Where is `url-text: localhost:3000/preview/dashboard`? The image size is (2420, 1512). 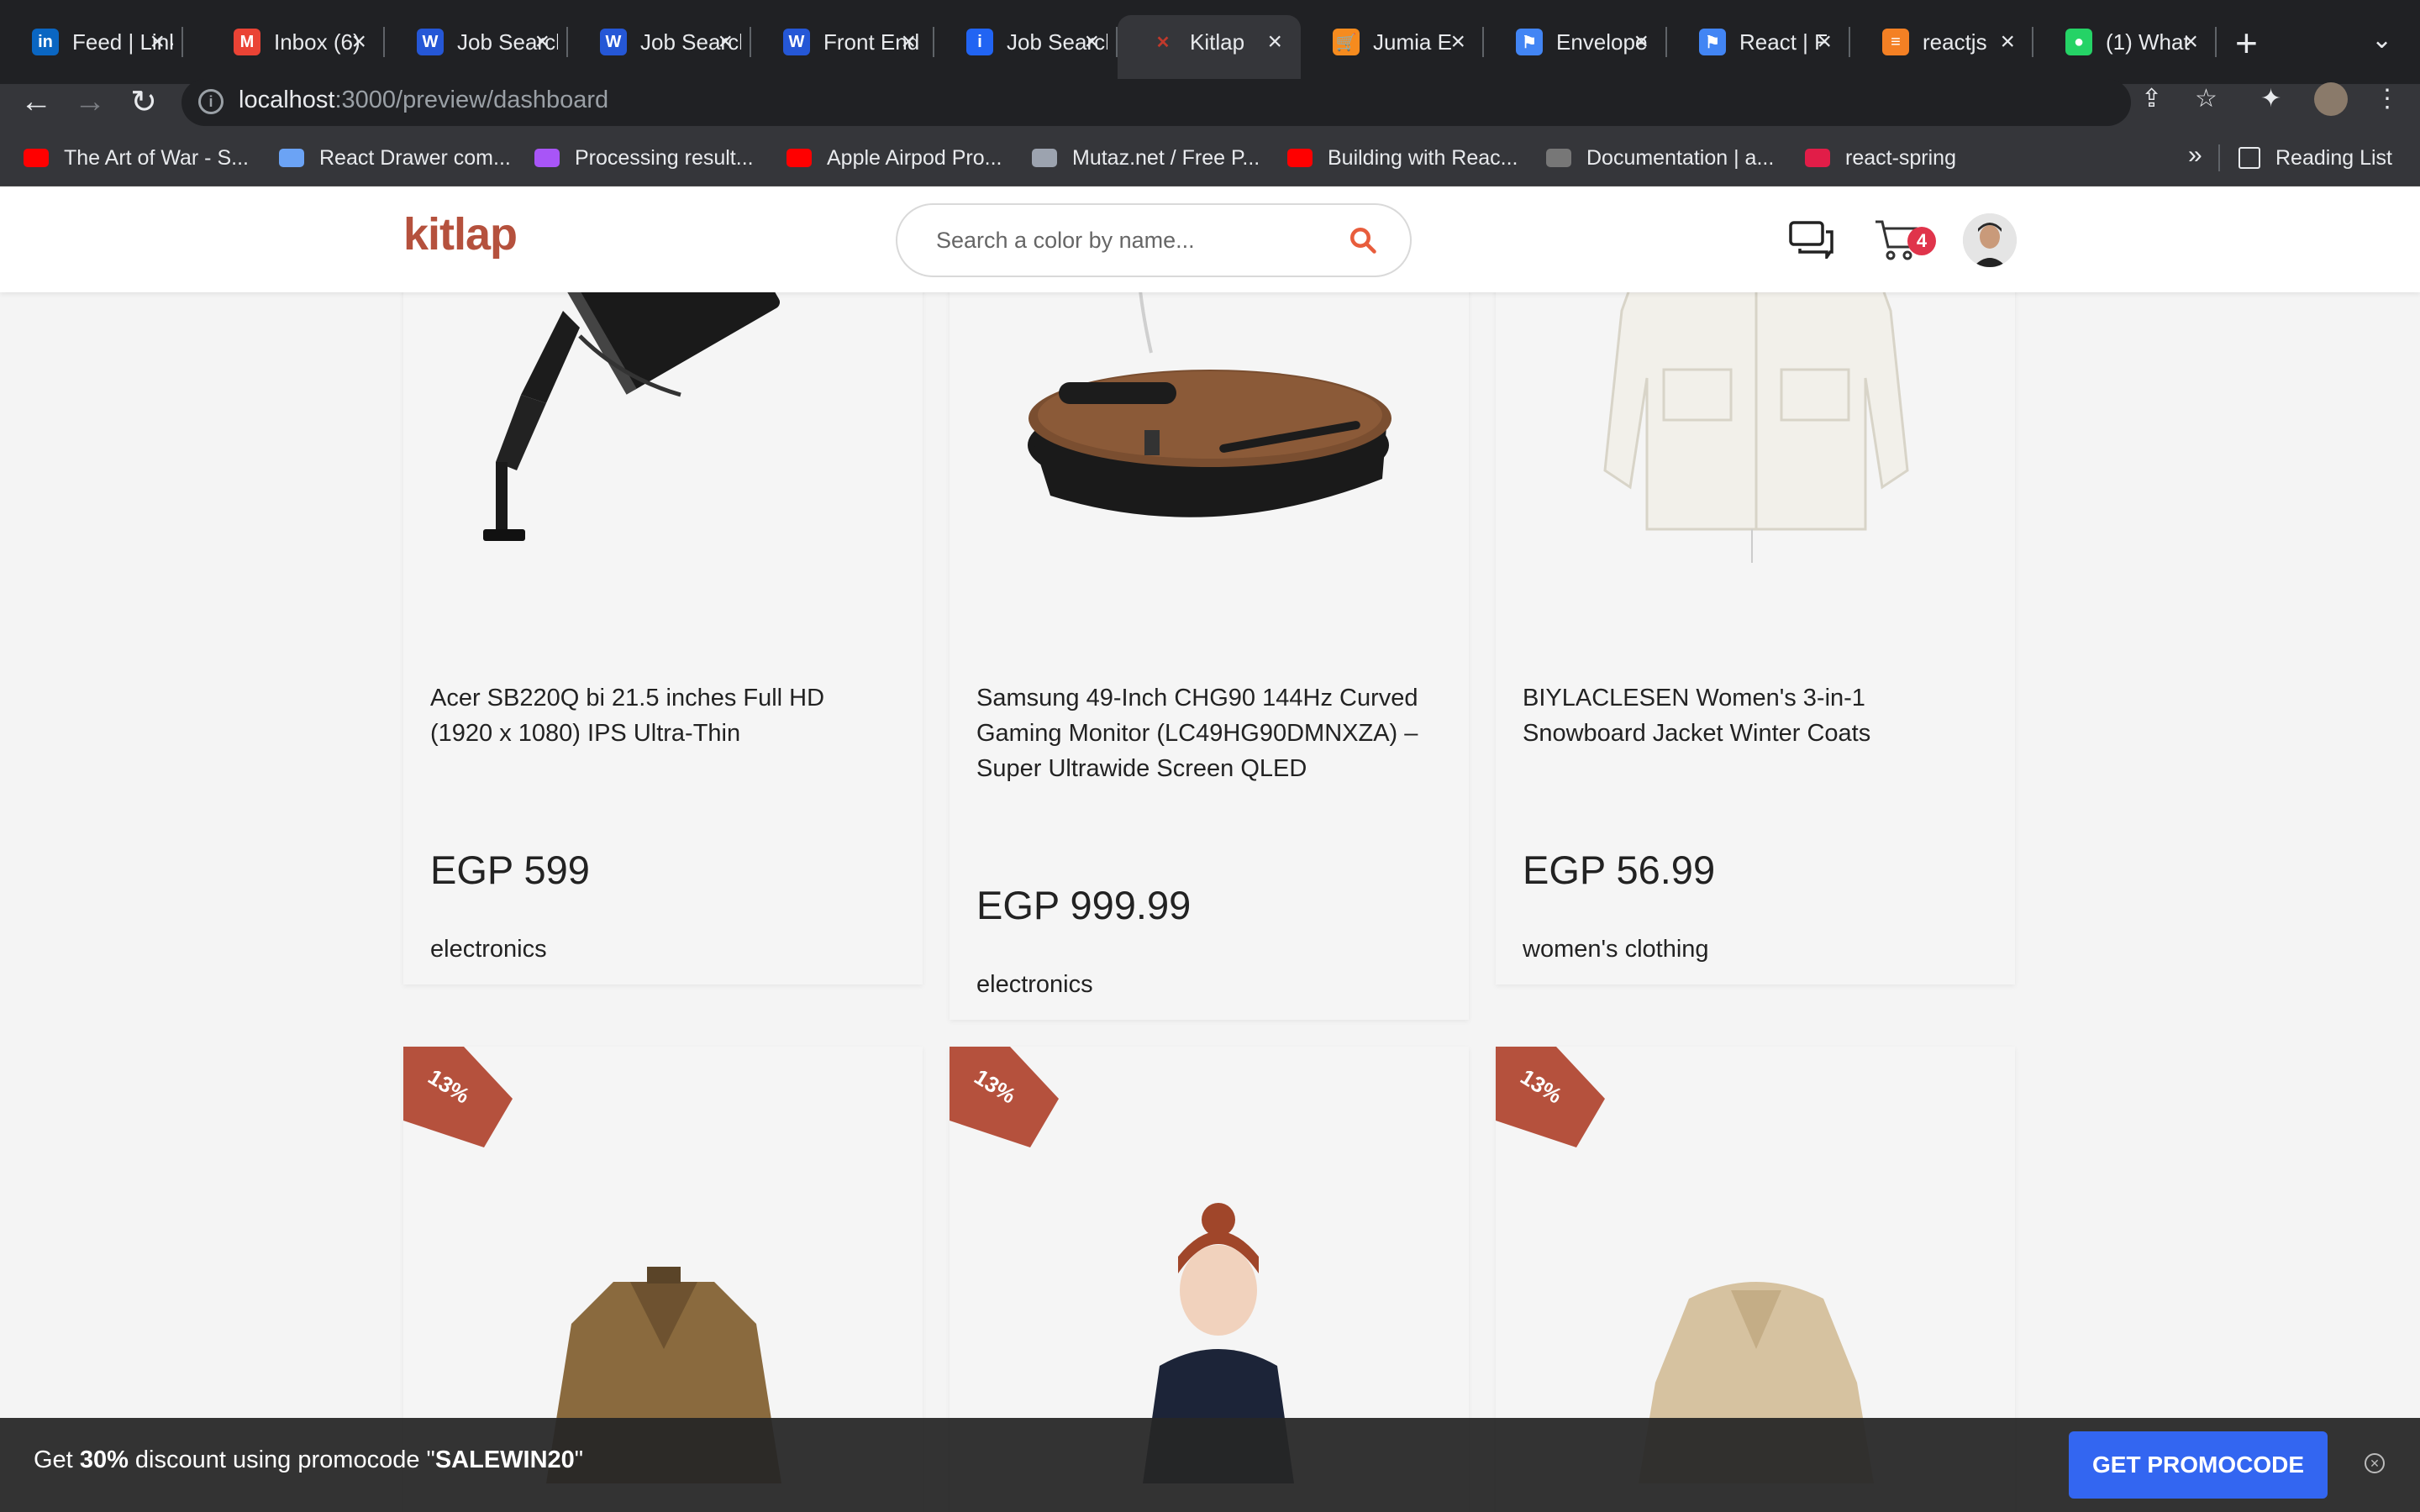
url-text: localhost:3000/preview/dashboard is located at coordinates (423, 100).